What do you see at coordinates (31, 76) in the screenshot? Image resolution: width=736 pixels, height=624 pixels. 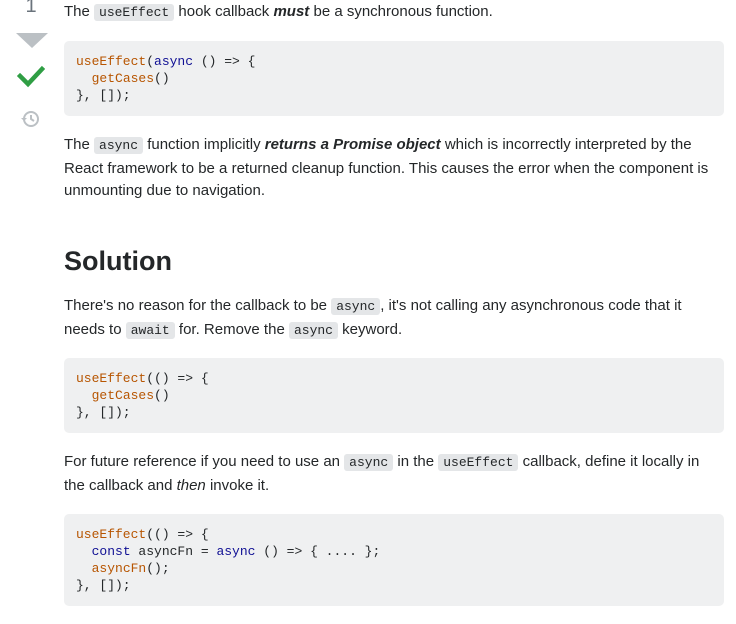 I see `accepted-check-icon` at bounding box center [31, 76].